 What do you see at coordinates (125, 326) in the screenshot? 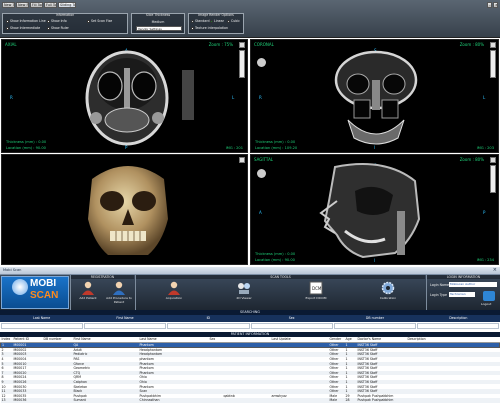
I see `search-first-name-input` at bounding box center [125, 326].